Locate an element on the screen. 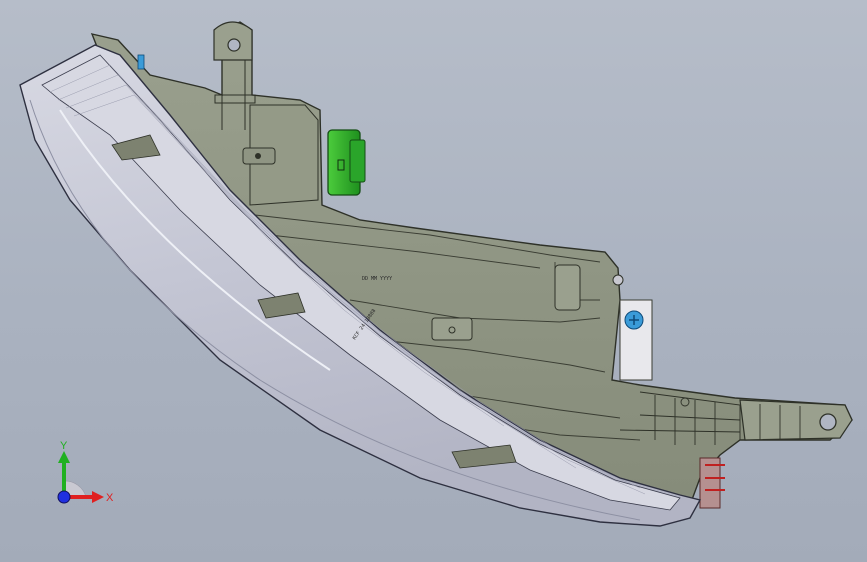 The width and height of the screenshot is (867, 562). screw-bracket is located at coordinates (636, 340).